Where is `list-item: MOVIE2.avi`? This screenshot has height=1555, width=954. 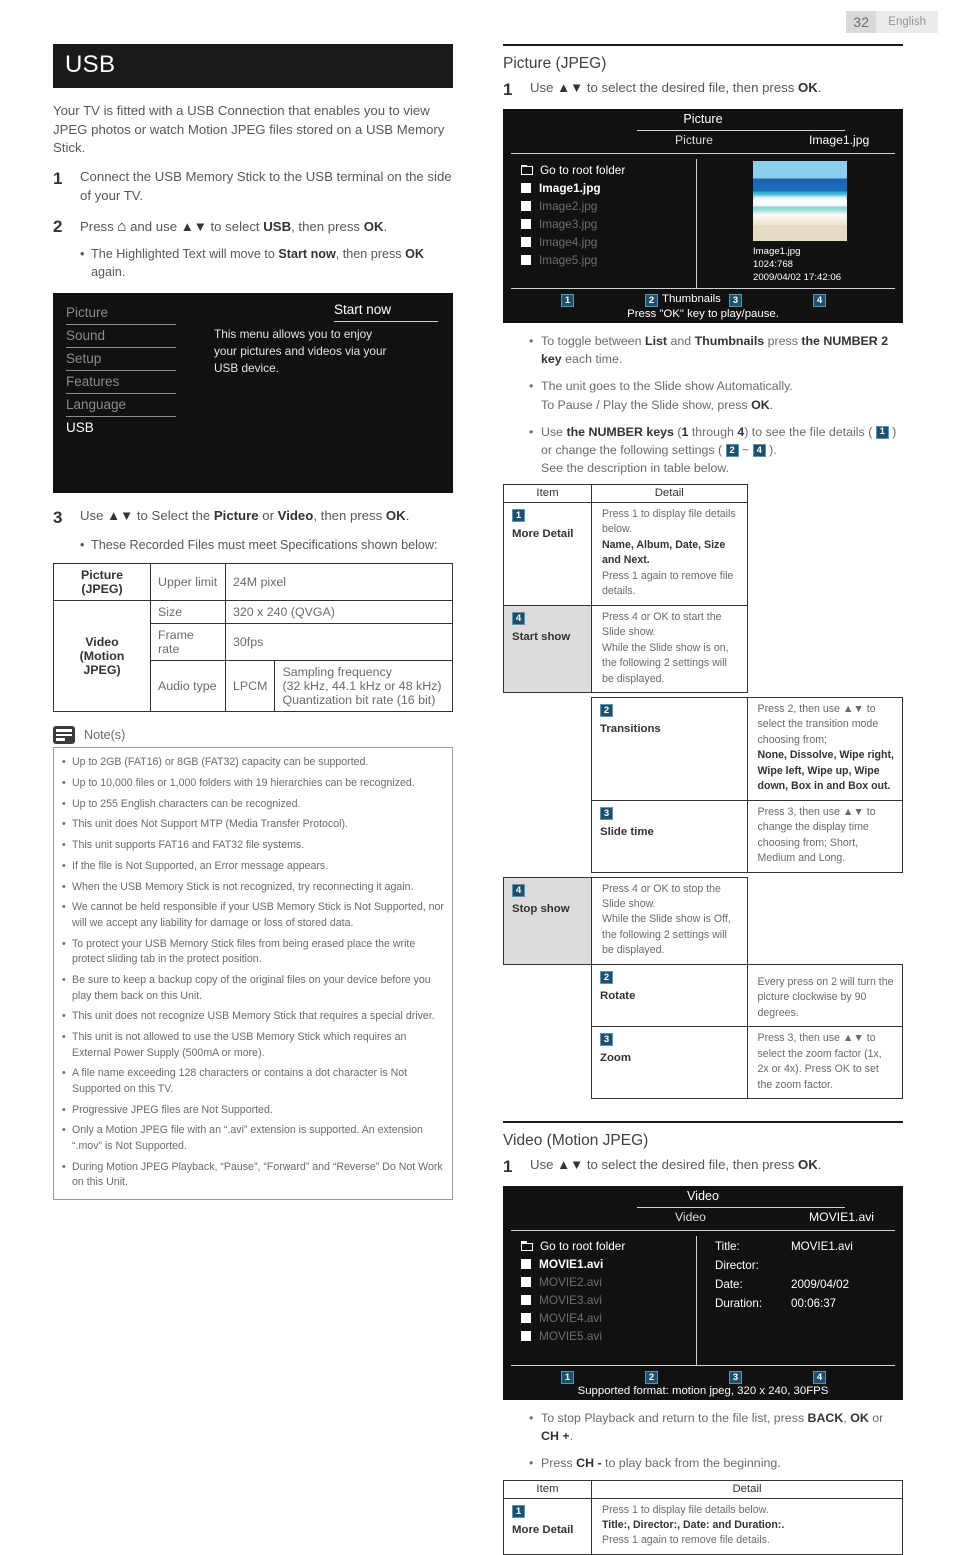
list-item: MOVIE2.avi is located at coordinates (608, 1282).